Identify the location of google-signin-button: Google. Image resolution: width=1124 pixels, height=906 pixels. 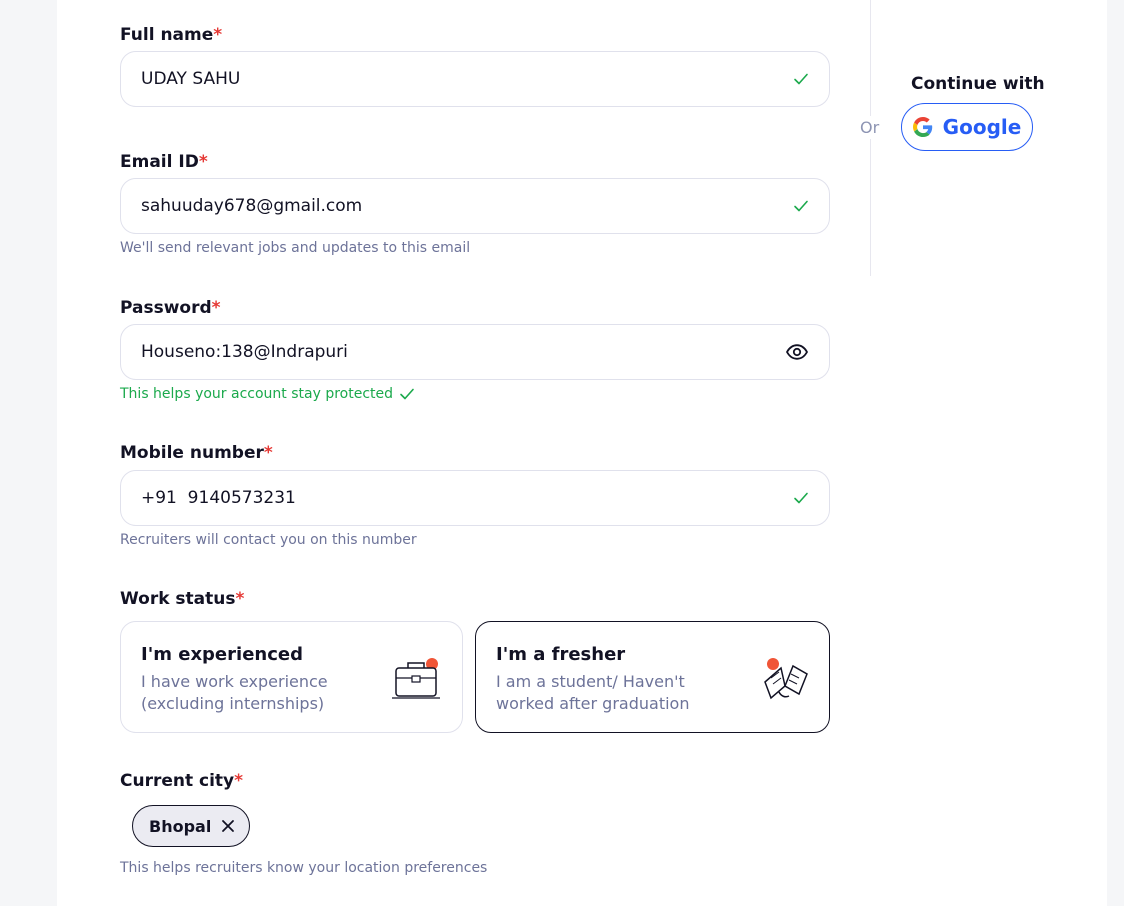
(967, 127).